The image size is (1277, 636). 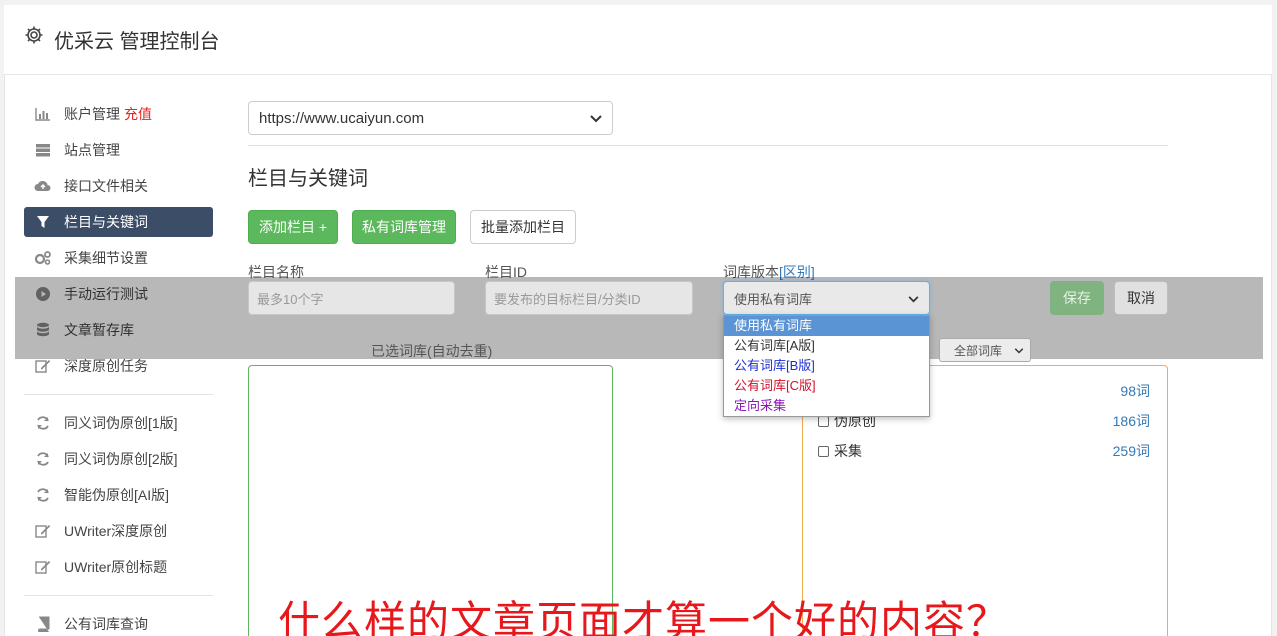 I want to click on sidebar-item-synonym-v2: 同义词伪原创[2版], so click(x=118, y=459).